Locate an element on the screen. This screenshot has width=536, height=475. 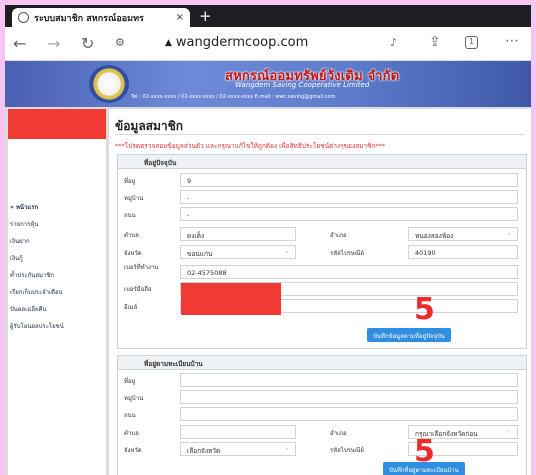
reg-province-select-value: เลือกจังหวัด is located at coordinates (204, 451).